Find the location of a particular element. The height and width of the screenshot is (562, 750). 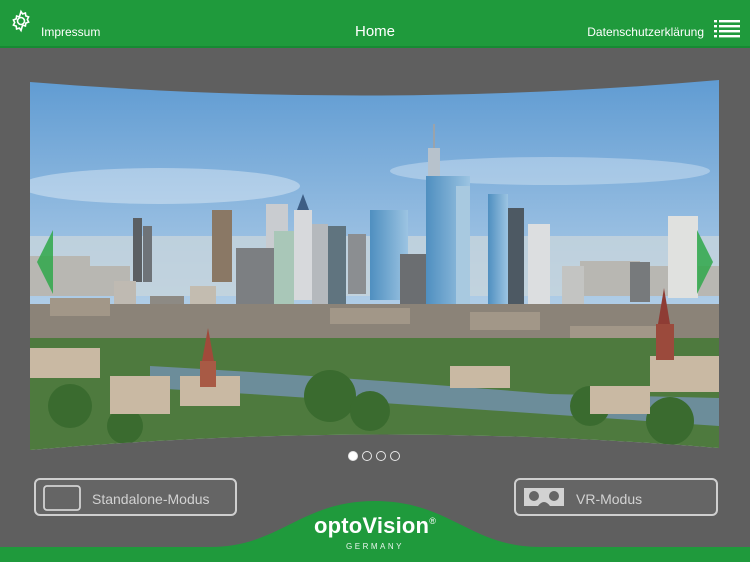

brand-subtitle: GERMANY is located at coordinates (375, 546).